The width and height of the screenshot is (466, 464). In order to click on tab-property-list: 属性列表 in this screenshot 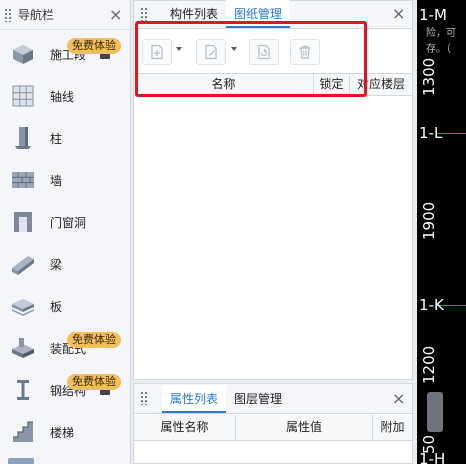, I will do `click(194, 399)`.